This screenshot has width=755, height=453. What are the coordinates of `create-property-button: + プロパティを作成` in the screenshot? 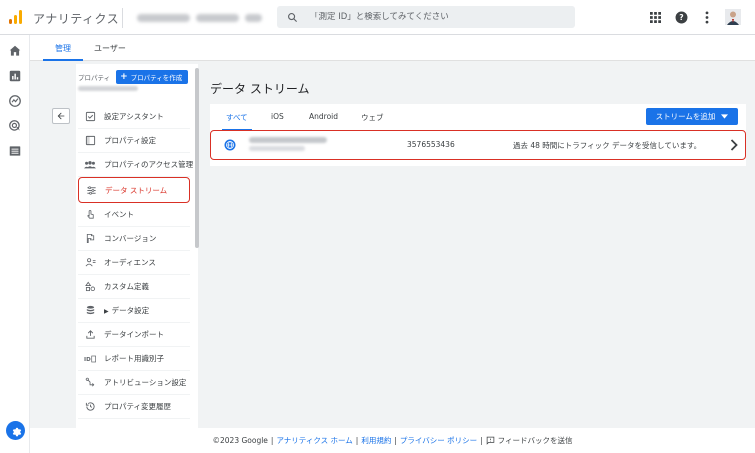 It's located at (152, 77).